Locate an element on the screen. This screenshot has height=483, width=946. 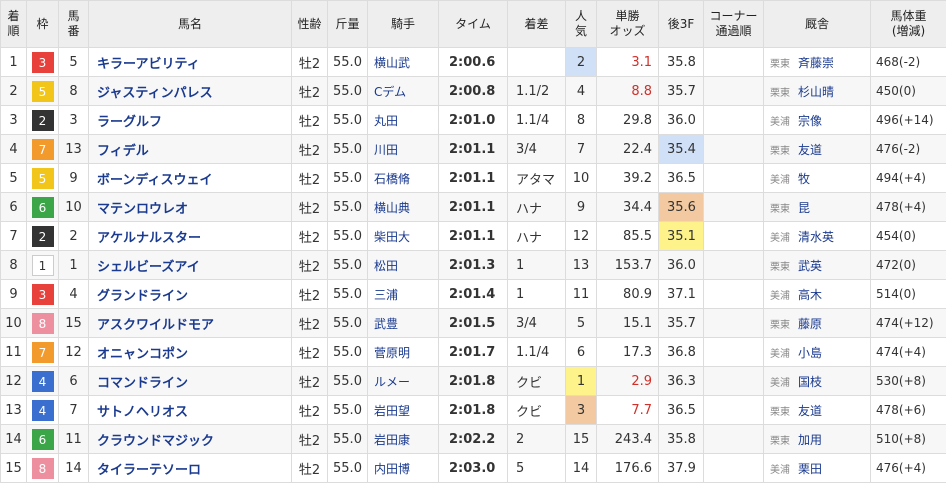
jockey-link: 三浦 is located at coordinates (403, 294).